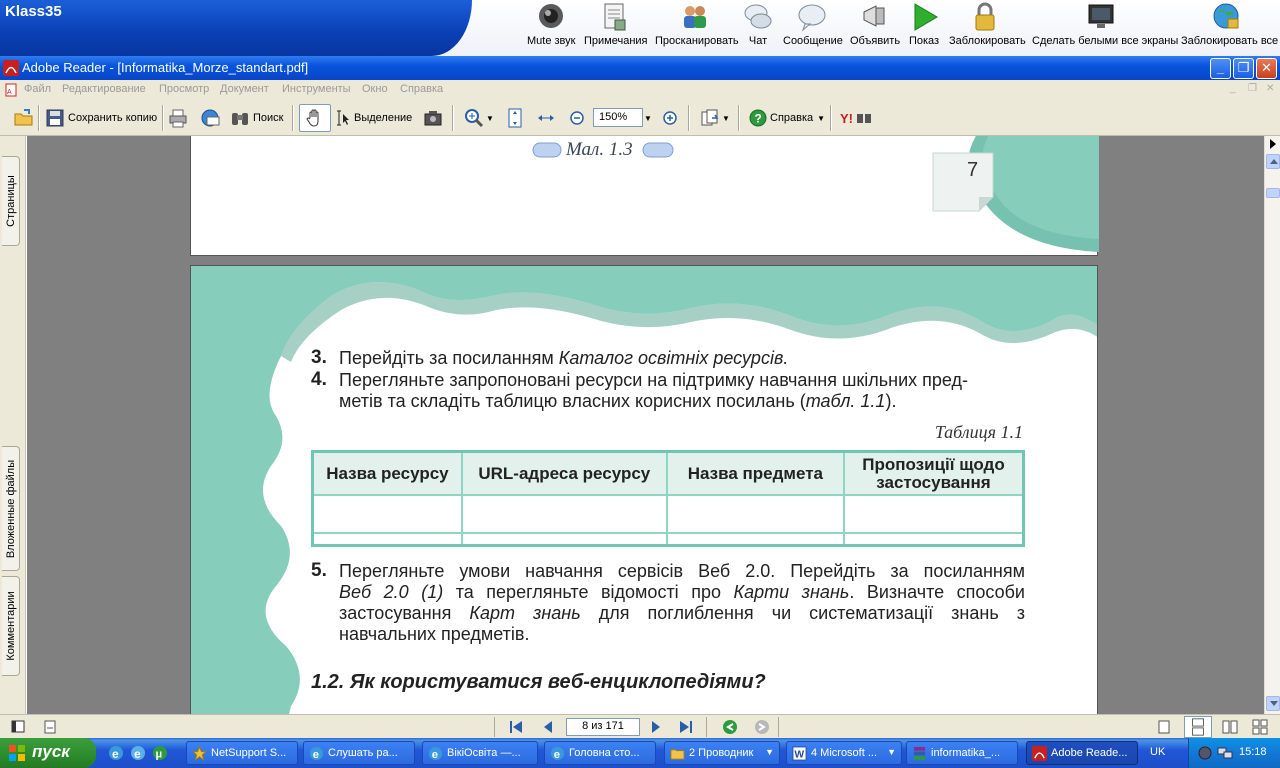 The width and height of the screenshot is (1280, 768). Describe the element at coordinates (11, 626) in the screenshot. I see `comments-tab: Комментарии` at that location.